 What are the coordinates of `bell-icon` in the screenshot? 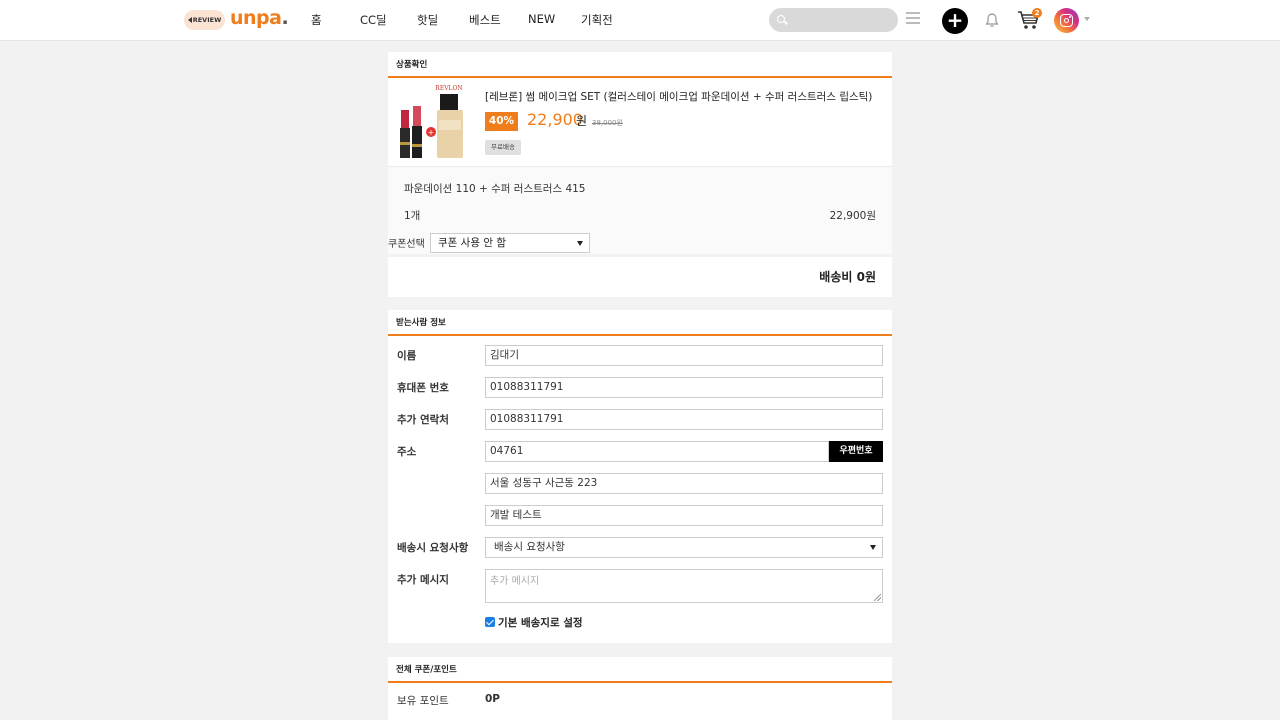 It's located at (992, 20).